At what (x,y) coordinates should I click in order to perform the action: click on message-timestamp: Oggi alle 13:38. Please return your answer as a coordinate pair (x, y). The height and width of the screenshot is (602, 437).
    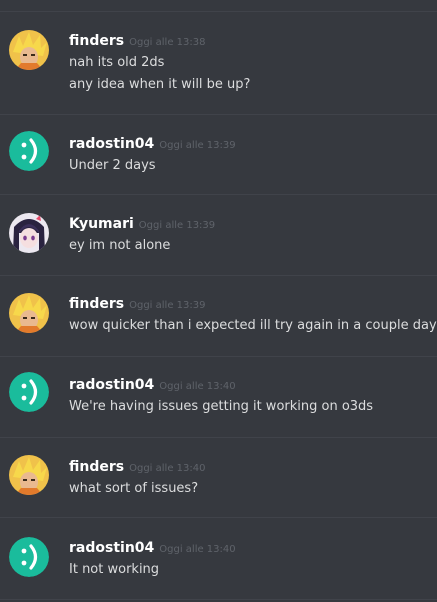
    Looking at the image, I should click on (167, 42).